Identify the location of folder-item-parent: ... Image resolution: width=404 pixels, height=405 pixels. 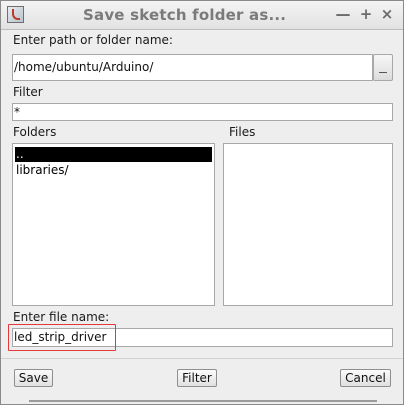
(113, 154).